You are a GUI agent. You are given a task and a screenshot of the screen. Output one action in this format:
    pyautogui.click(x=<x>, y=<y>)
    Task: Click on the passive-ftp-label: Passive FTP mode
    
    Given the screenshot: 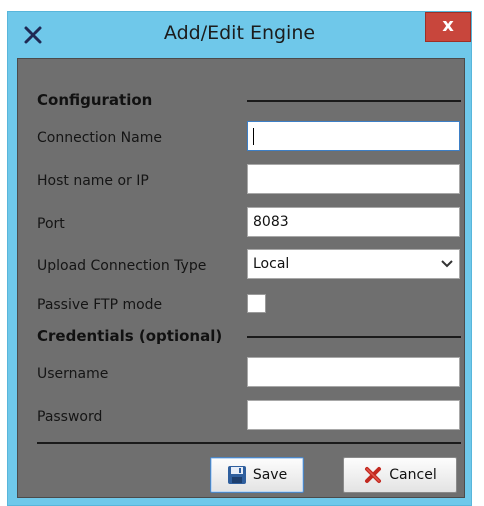 What is the action you would take?
    pyautogui.click(x=100, y=305)
    